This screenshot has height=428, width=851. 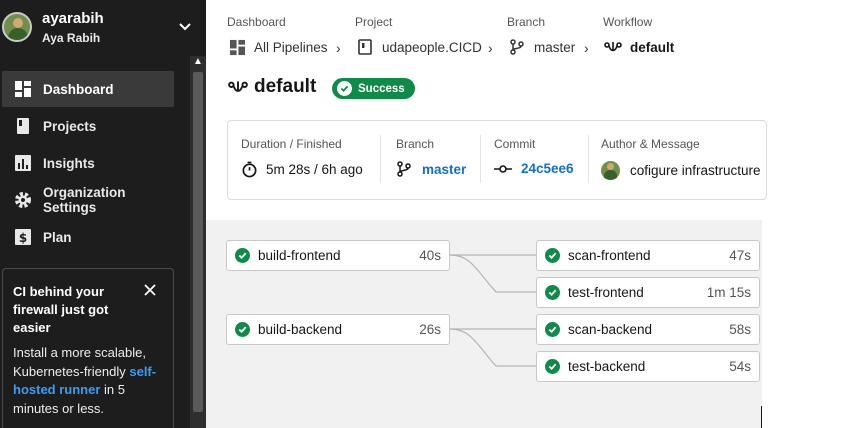 I want to click on user-full-name: Aya Rabih, so click(x=71, y=38).